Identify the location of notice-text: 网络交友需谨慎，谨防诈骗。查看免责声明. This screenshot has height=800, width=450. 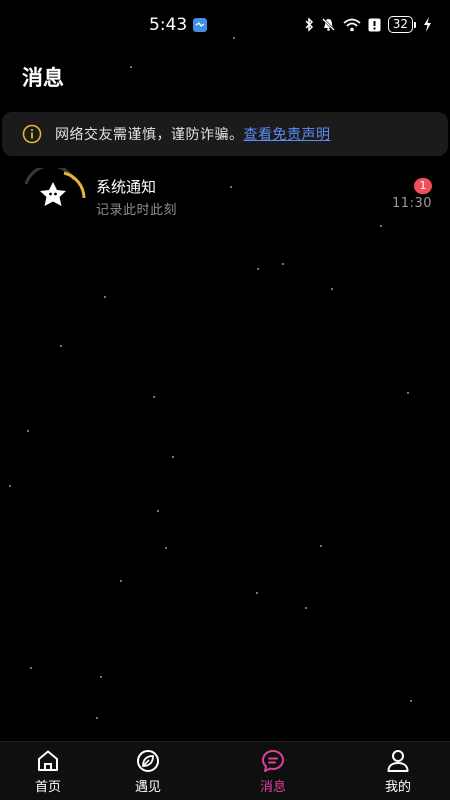
(193, 134).